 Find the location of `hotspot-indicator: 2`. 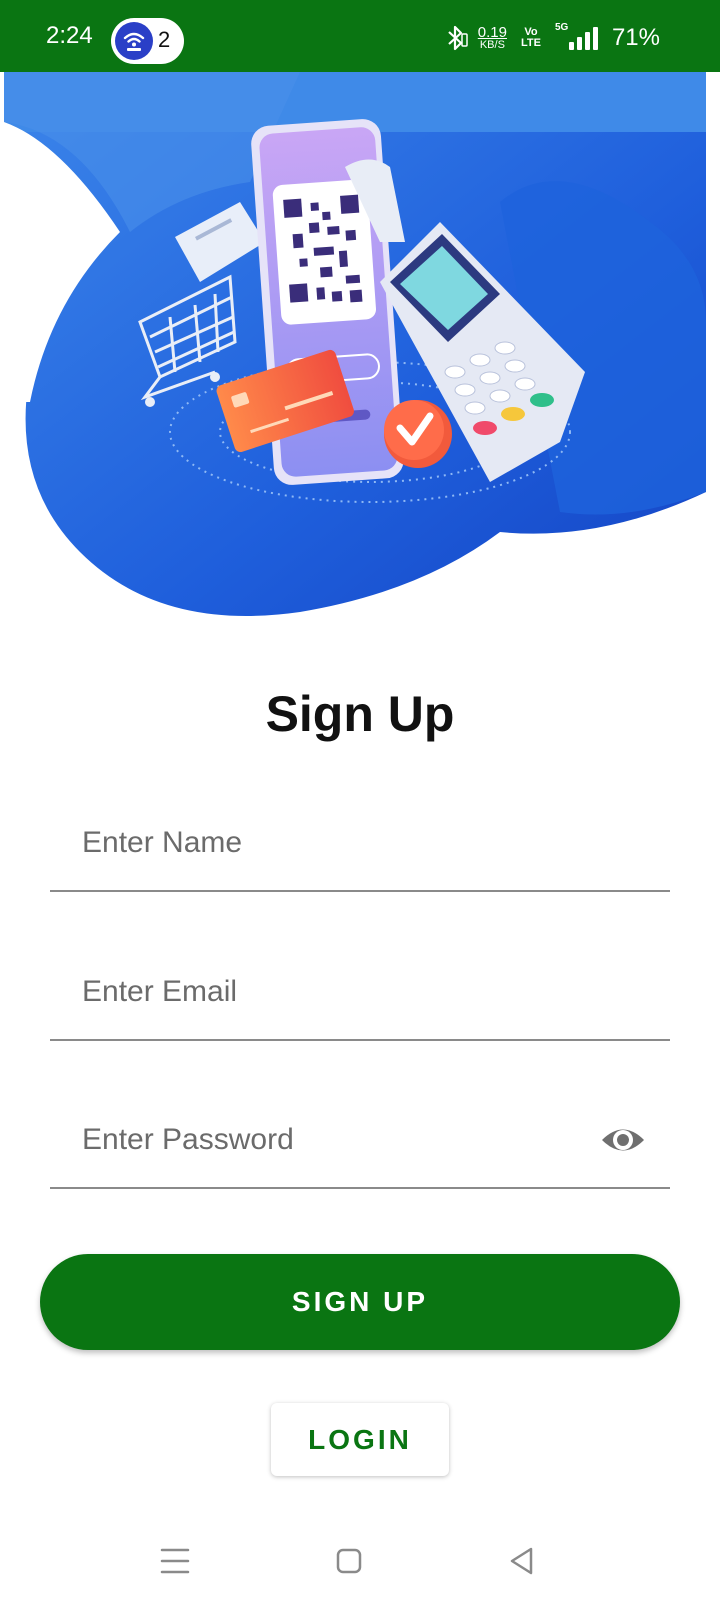

hotspot-indicator: 2 is located at coordinates (147, 41).